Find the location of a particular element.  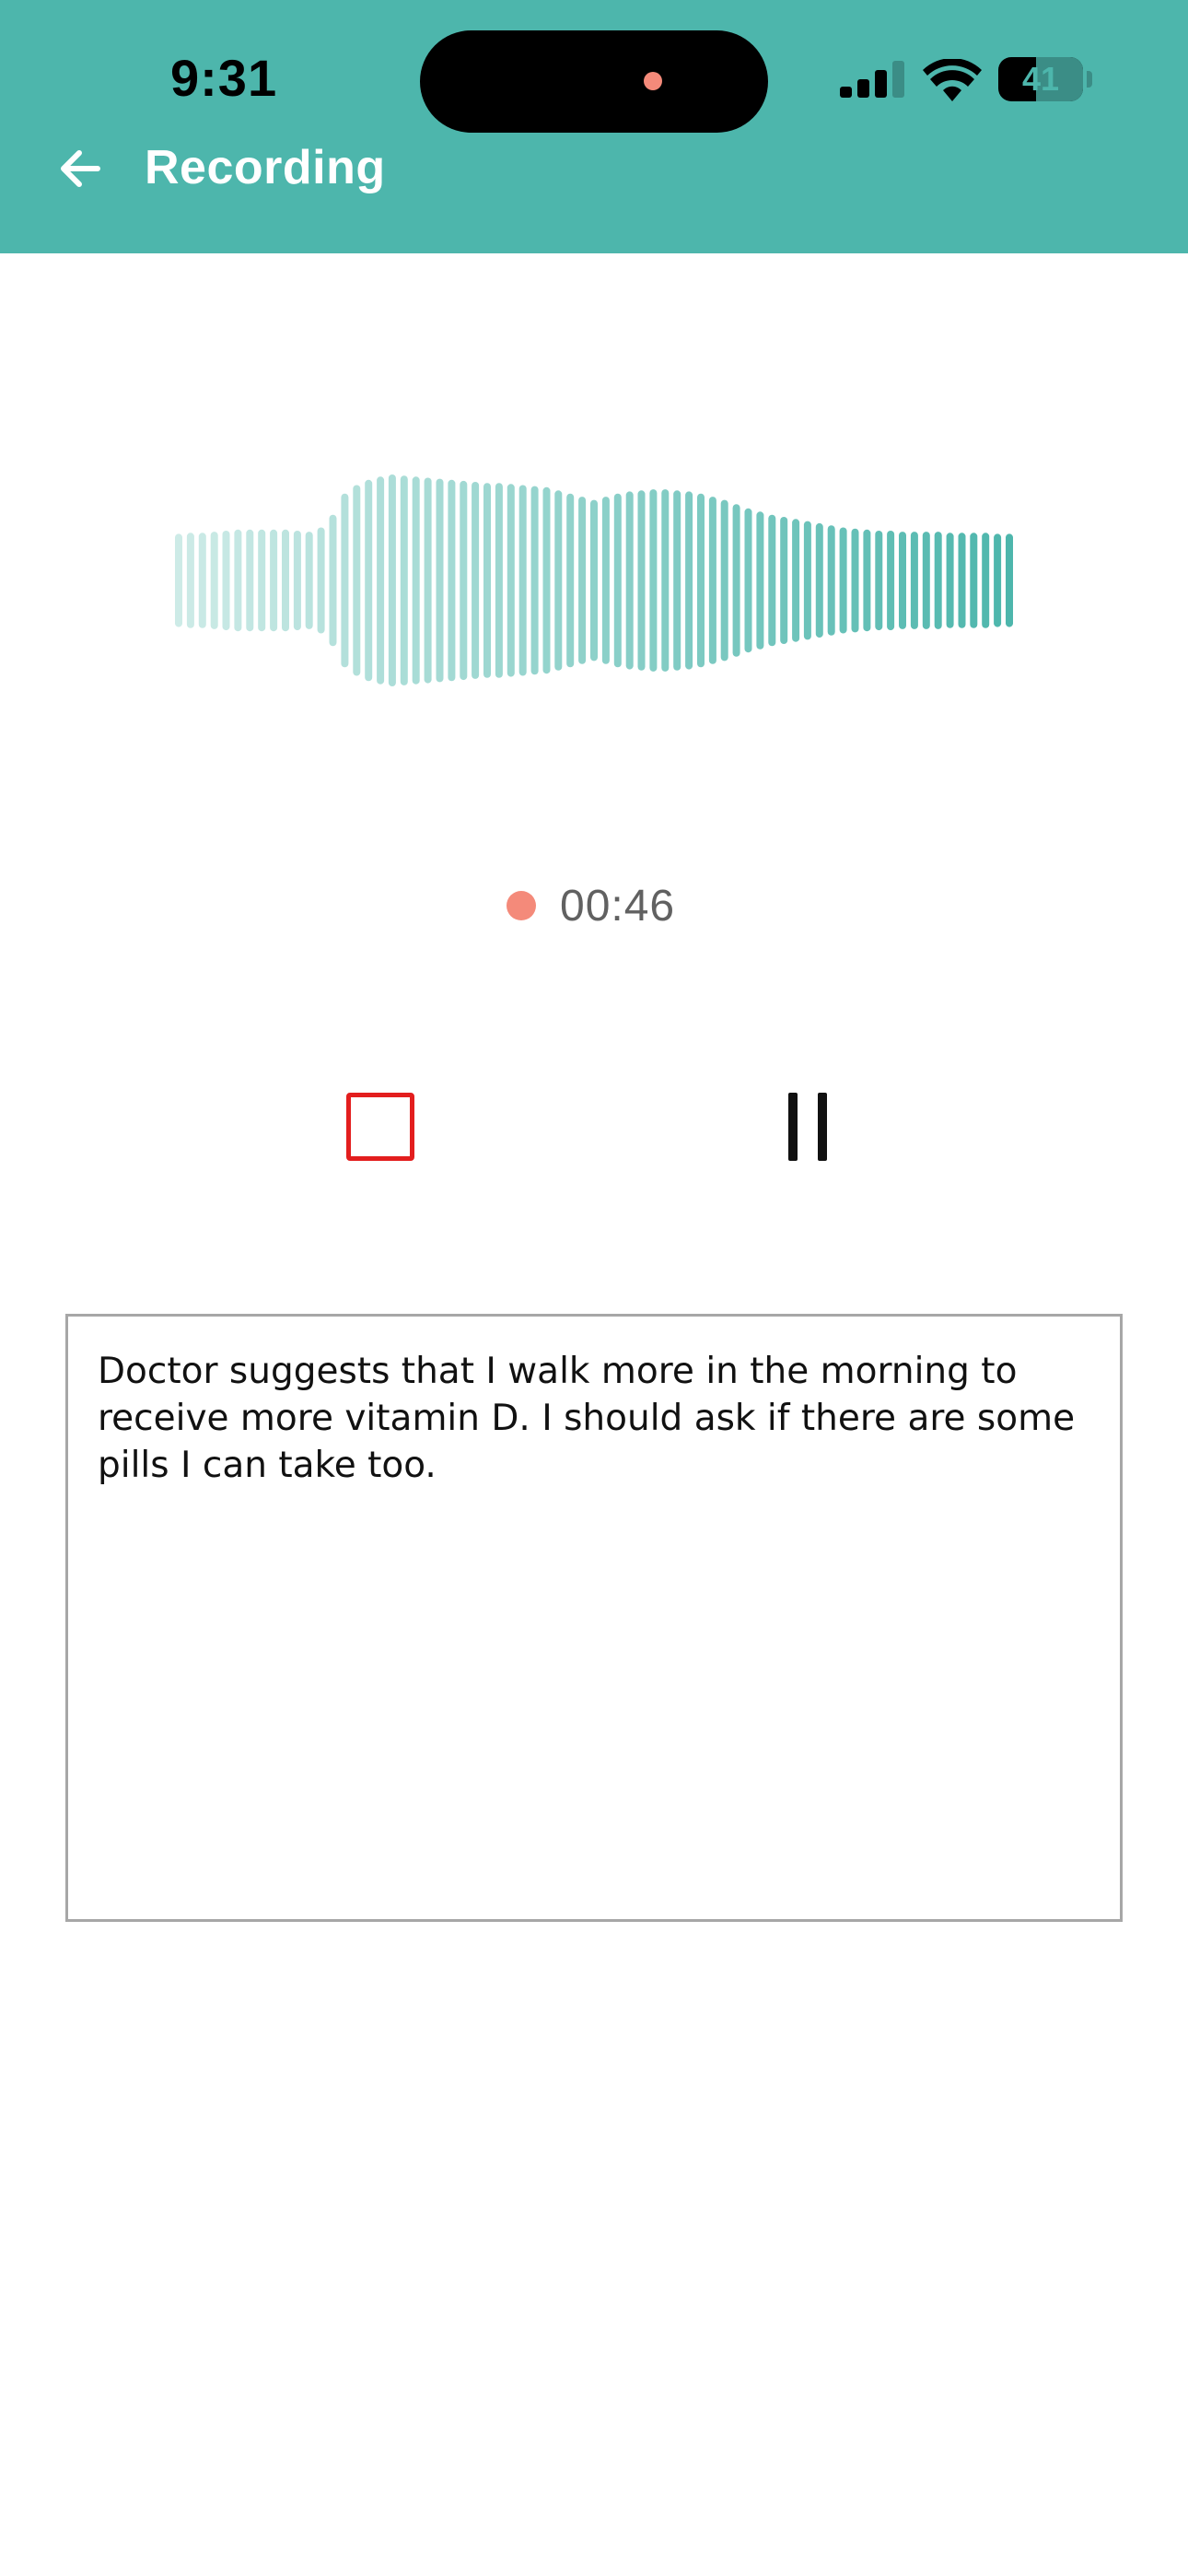

back-arrow-icon is located at coordinates (82, 168).